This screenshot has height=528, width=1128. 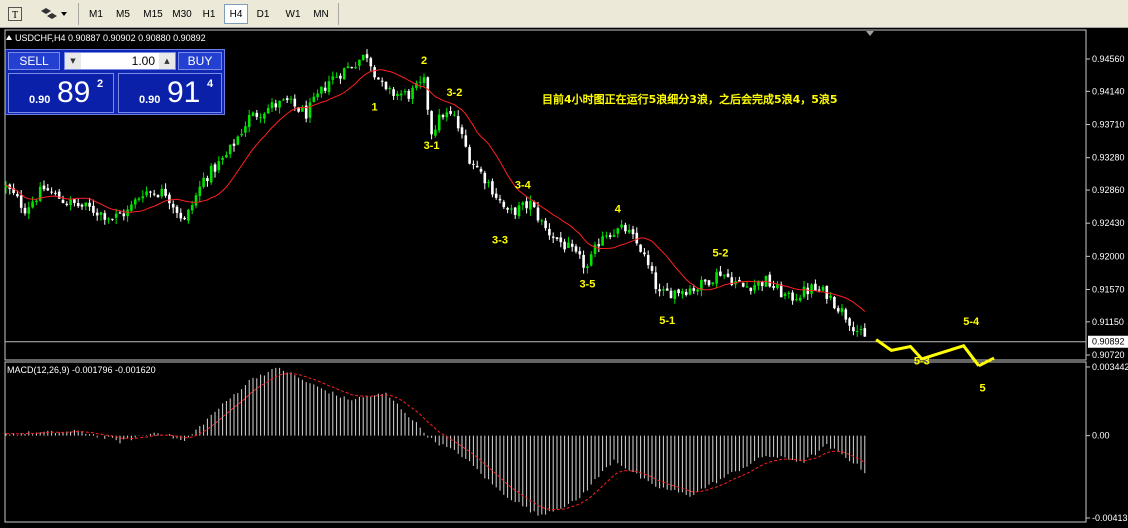 I want to click on timeframe-button-m30: M30, so click(x=182, y=14).